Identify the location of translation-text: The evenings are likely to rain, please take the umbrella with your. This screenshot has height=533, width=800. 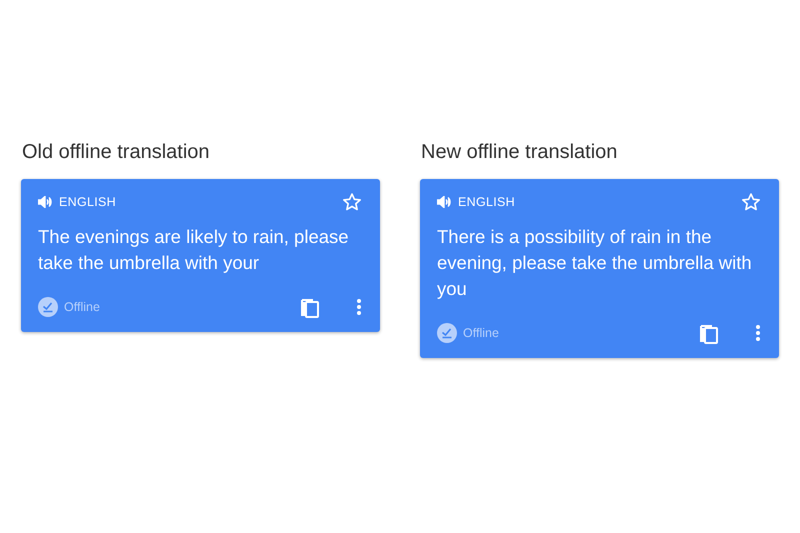
(194, 250).